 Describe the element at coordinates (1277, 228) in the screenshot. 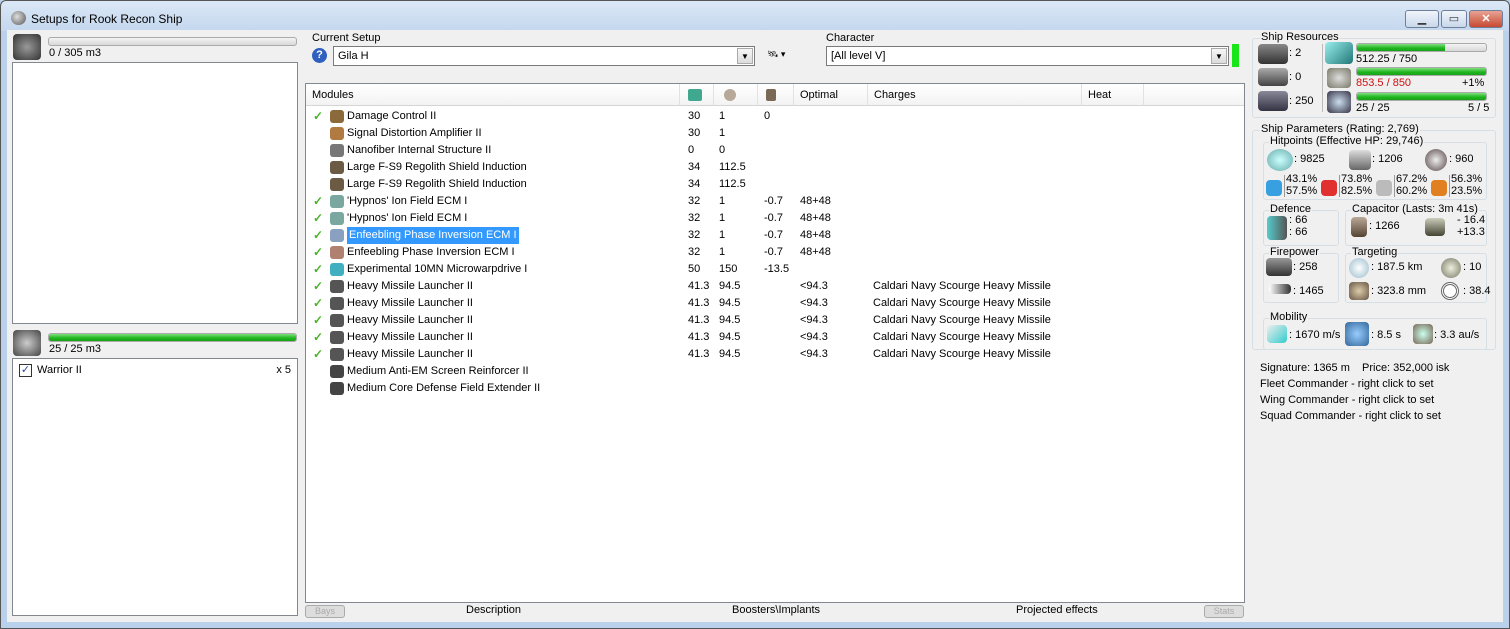

I see `defence-icon` at that location.